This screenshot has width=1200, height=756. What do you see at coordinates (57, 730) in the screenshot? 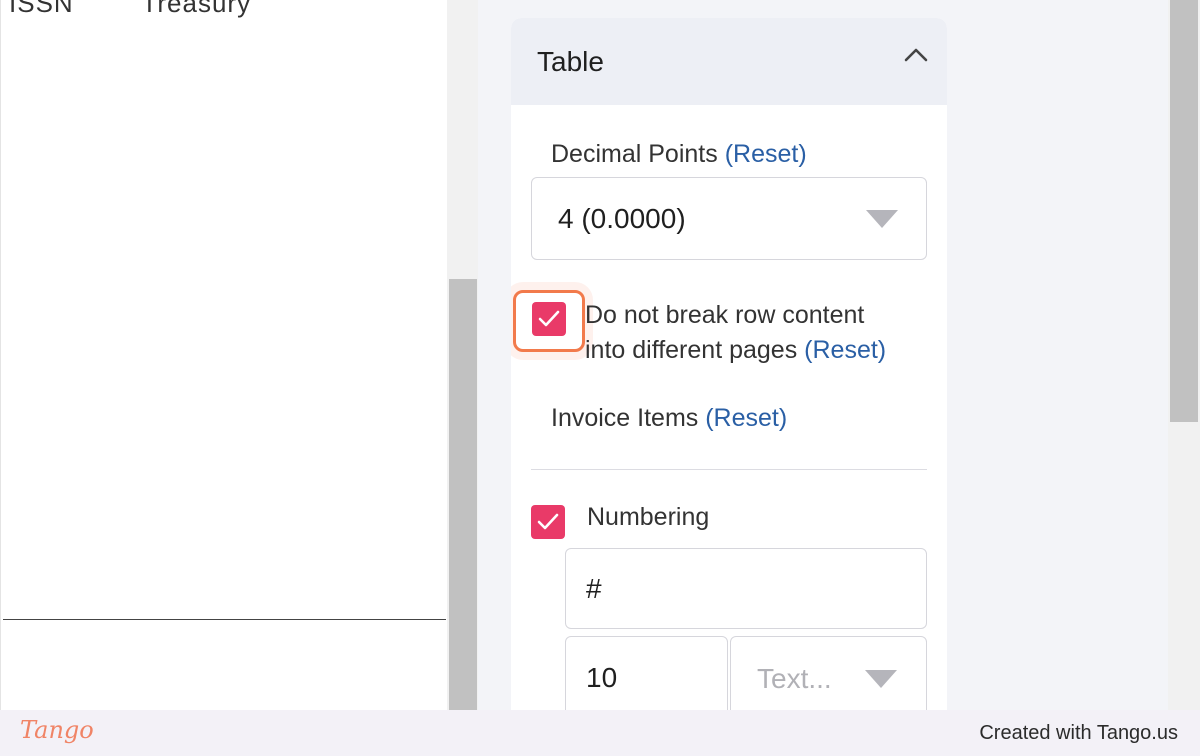
I see `tango-logo: Tango` at bounding box center [57, 730].